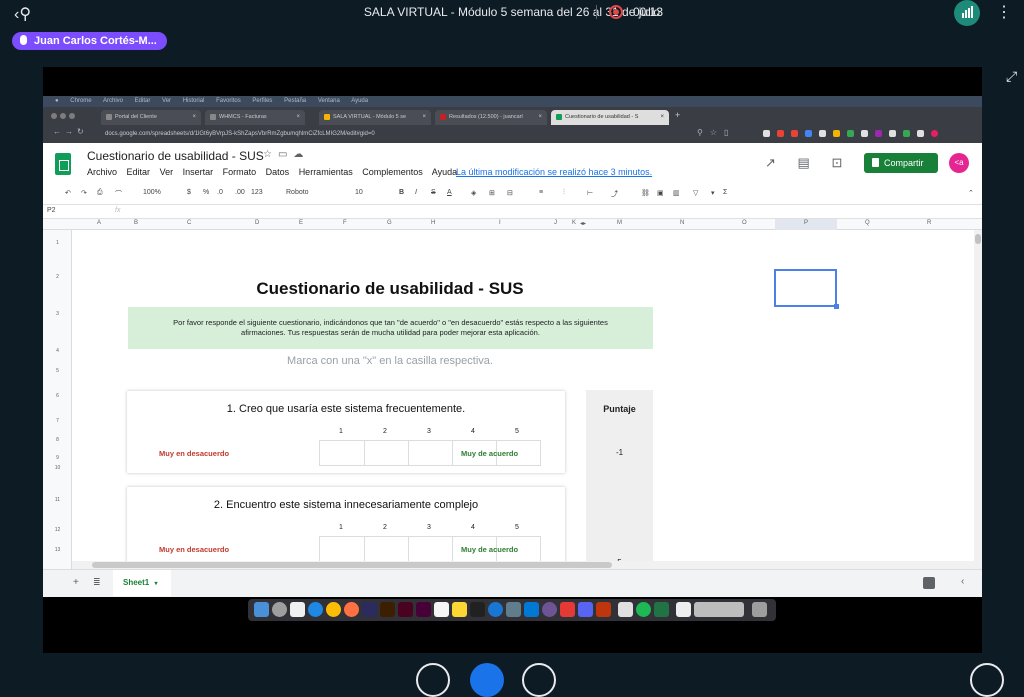 This screenshot has height=697, width=1024. Describe the element at coordinates (139, 172) in the screenshot. I see `menu-editar: Editar` at that location.